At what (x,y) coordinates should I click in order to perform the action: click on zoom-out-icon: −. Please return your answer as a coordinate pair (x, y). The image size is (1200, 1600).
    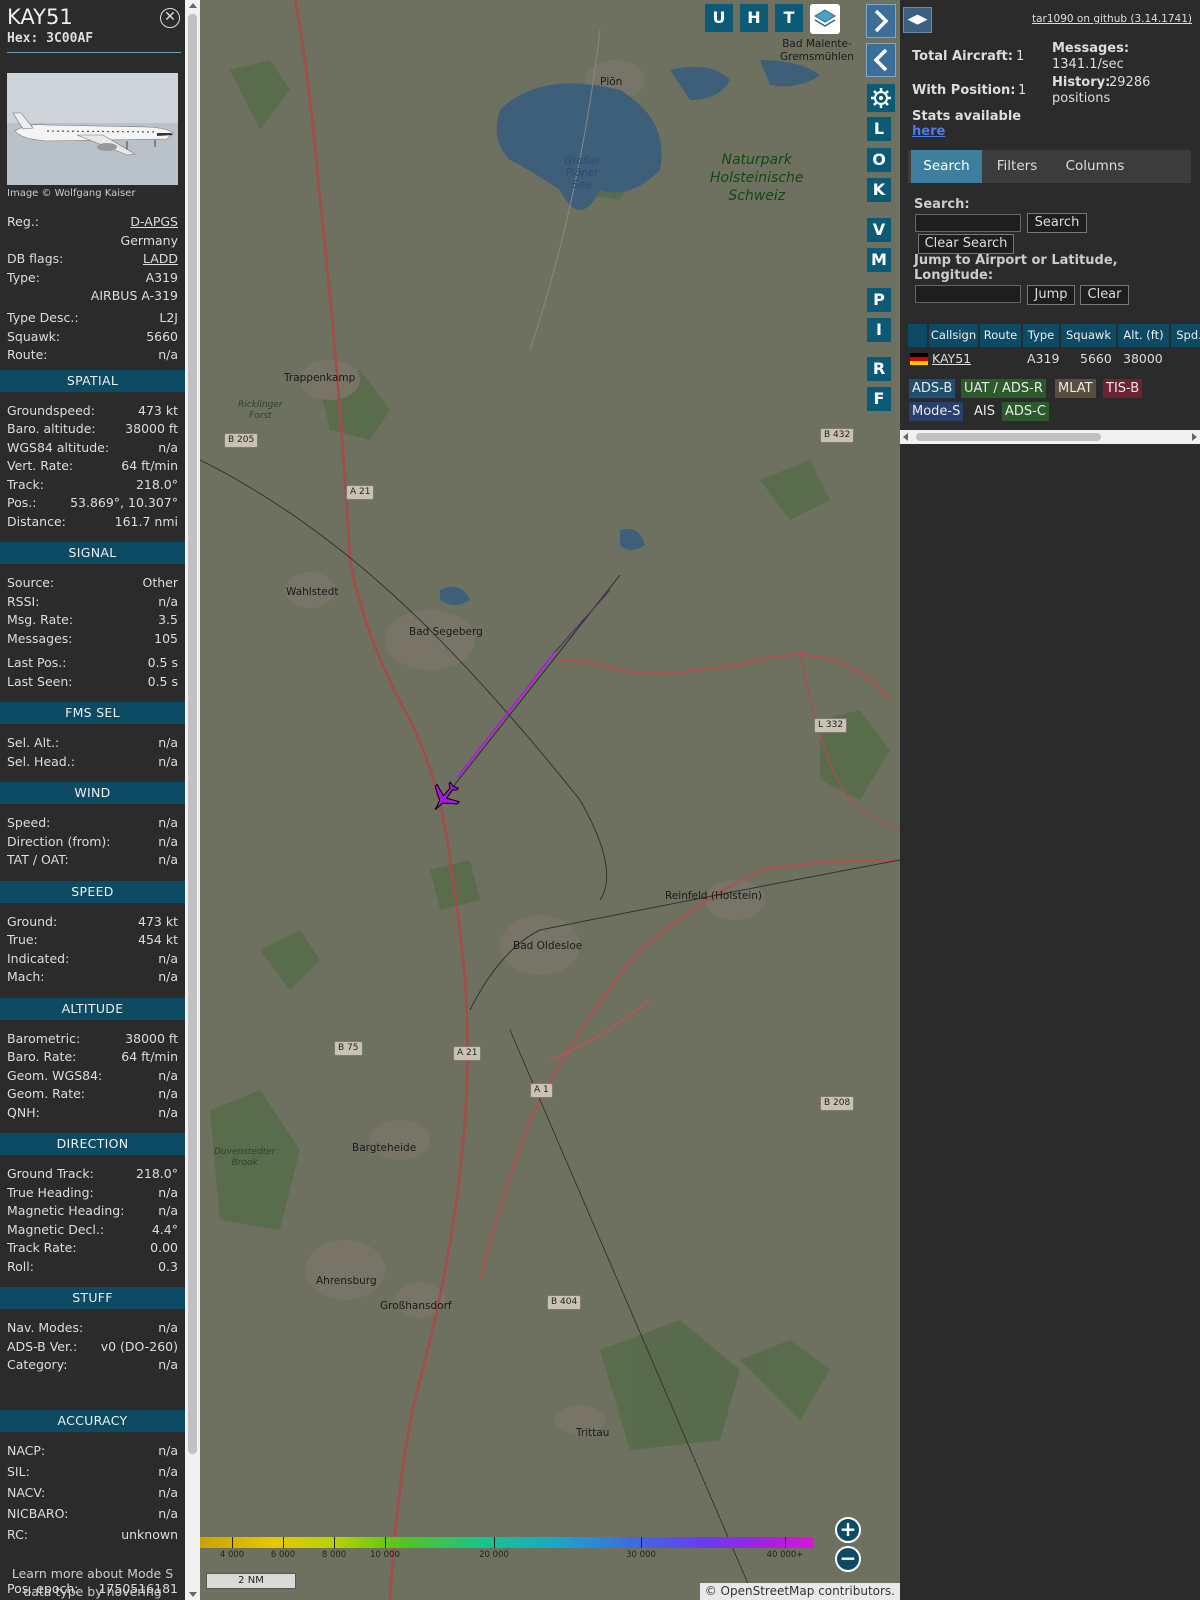
    Looking at the image, I should click on (848, 1559).